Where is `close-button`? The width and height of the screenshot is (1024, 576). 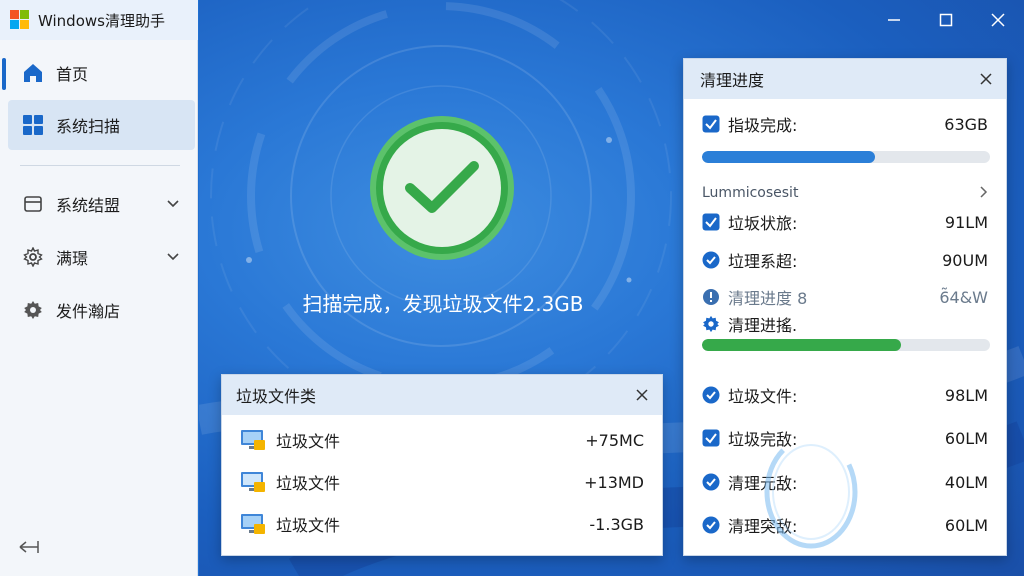 close-button is located at coordinates (998, 20).